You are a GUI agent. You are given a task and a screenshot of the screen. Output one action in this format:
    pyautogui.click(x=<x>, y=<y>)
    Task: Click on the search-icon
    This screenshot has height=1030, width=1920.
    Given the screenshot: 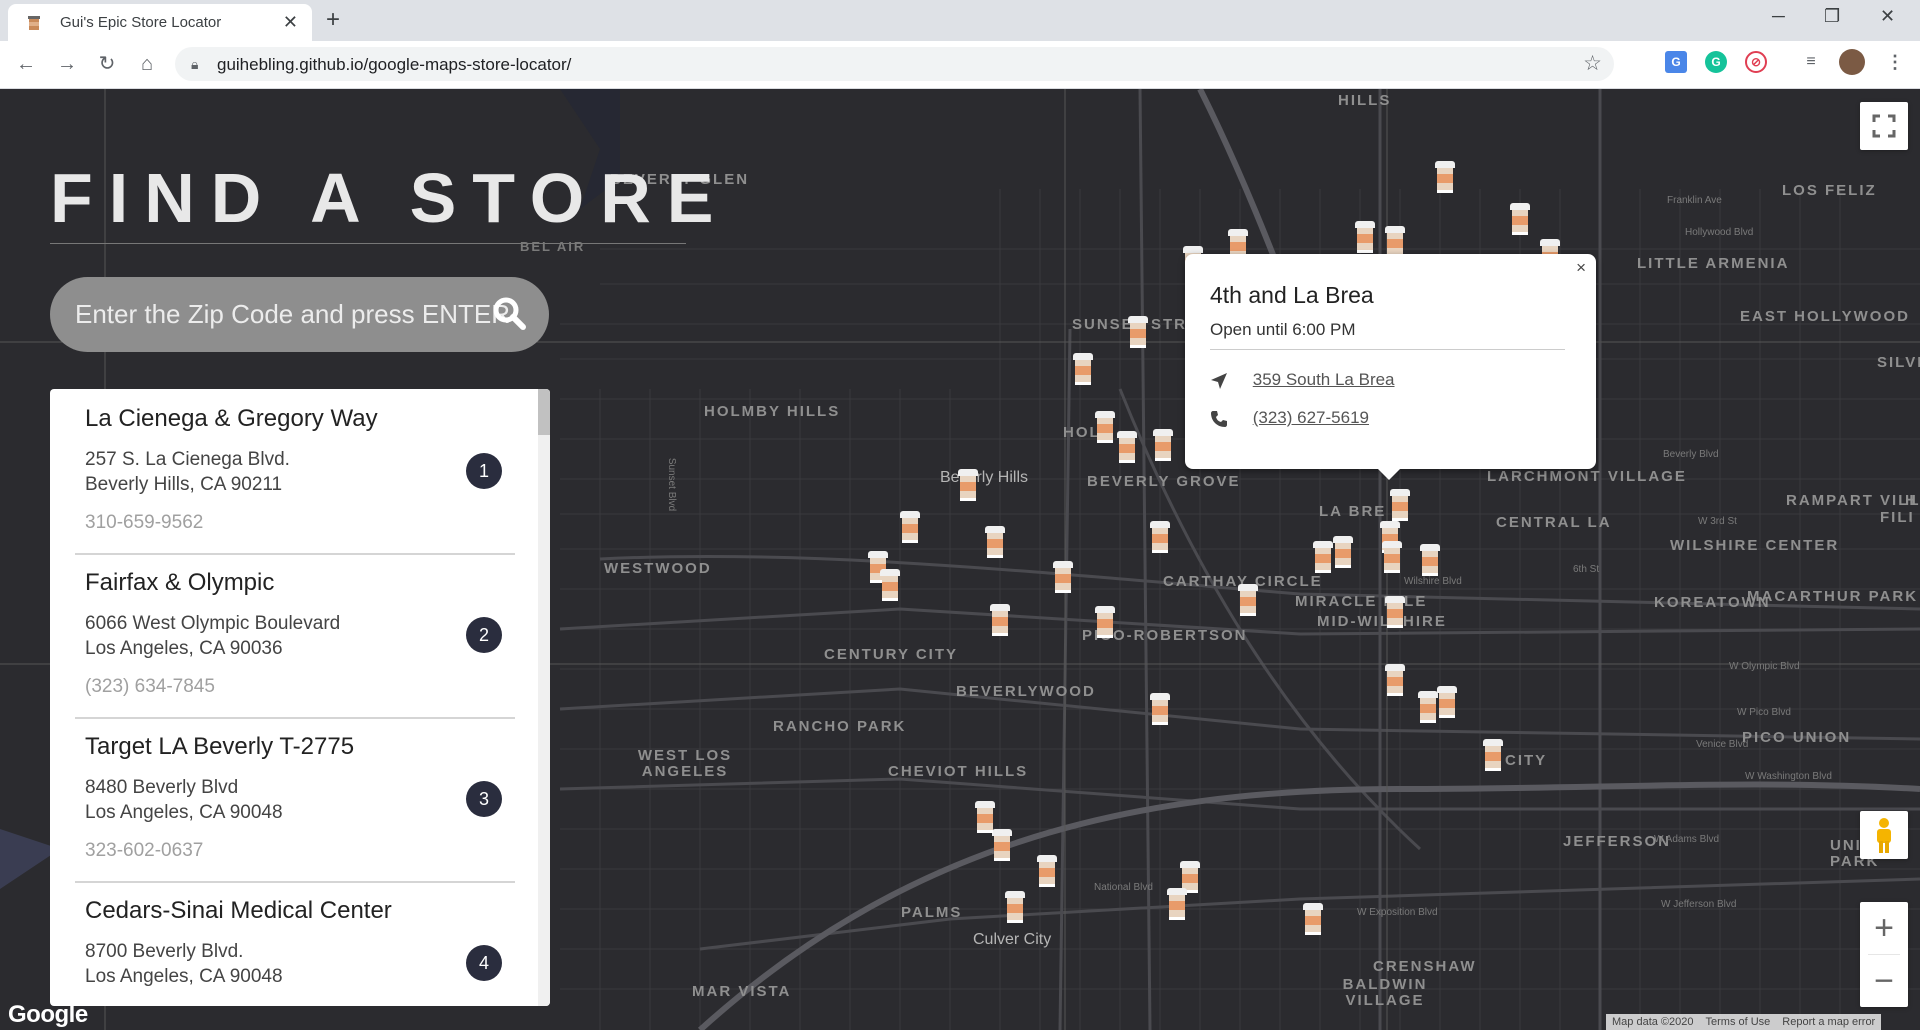 What is the action you would take?
    pyautogui.click(x=509, y=313)
    